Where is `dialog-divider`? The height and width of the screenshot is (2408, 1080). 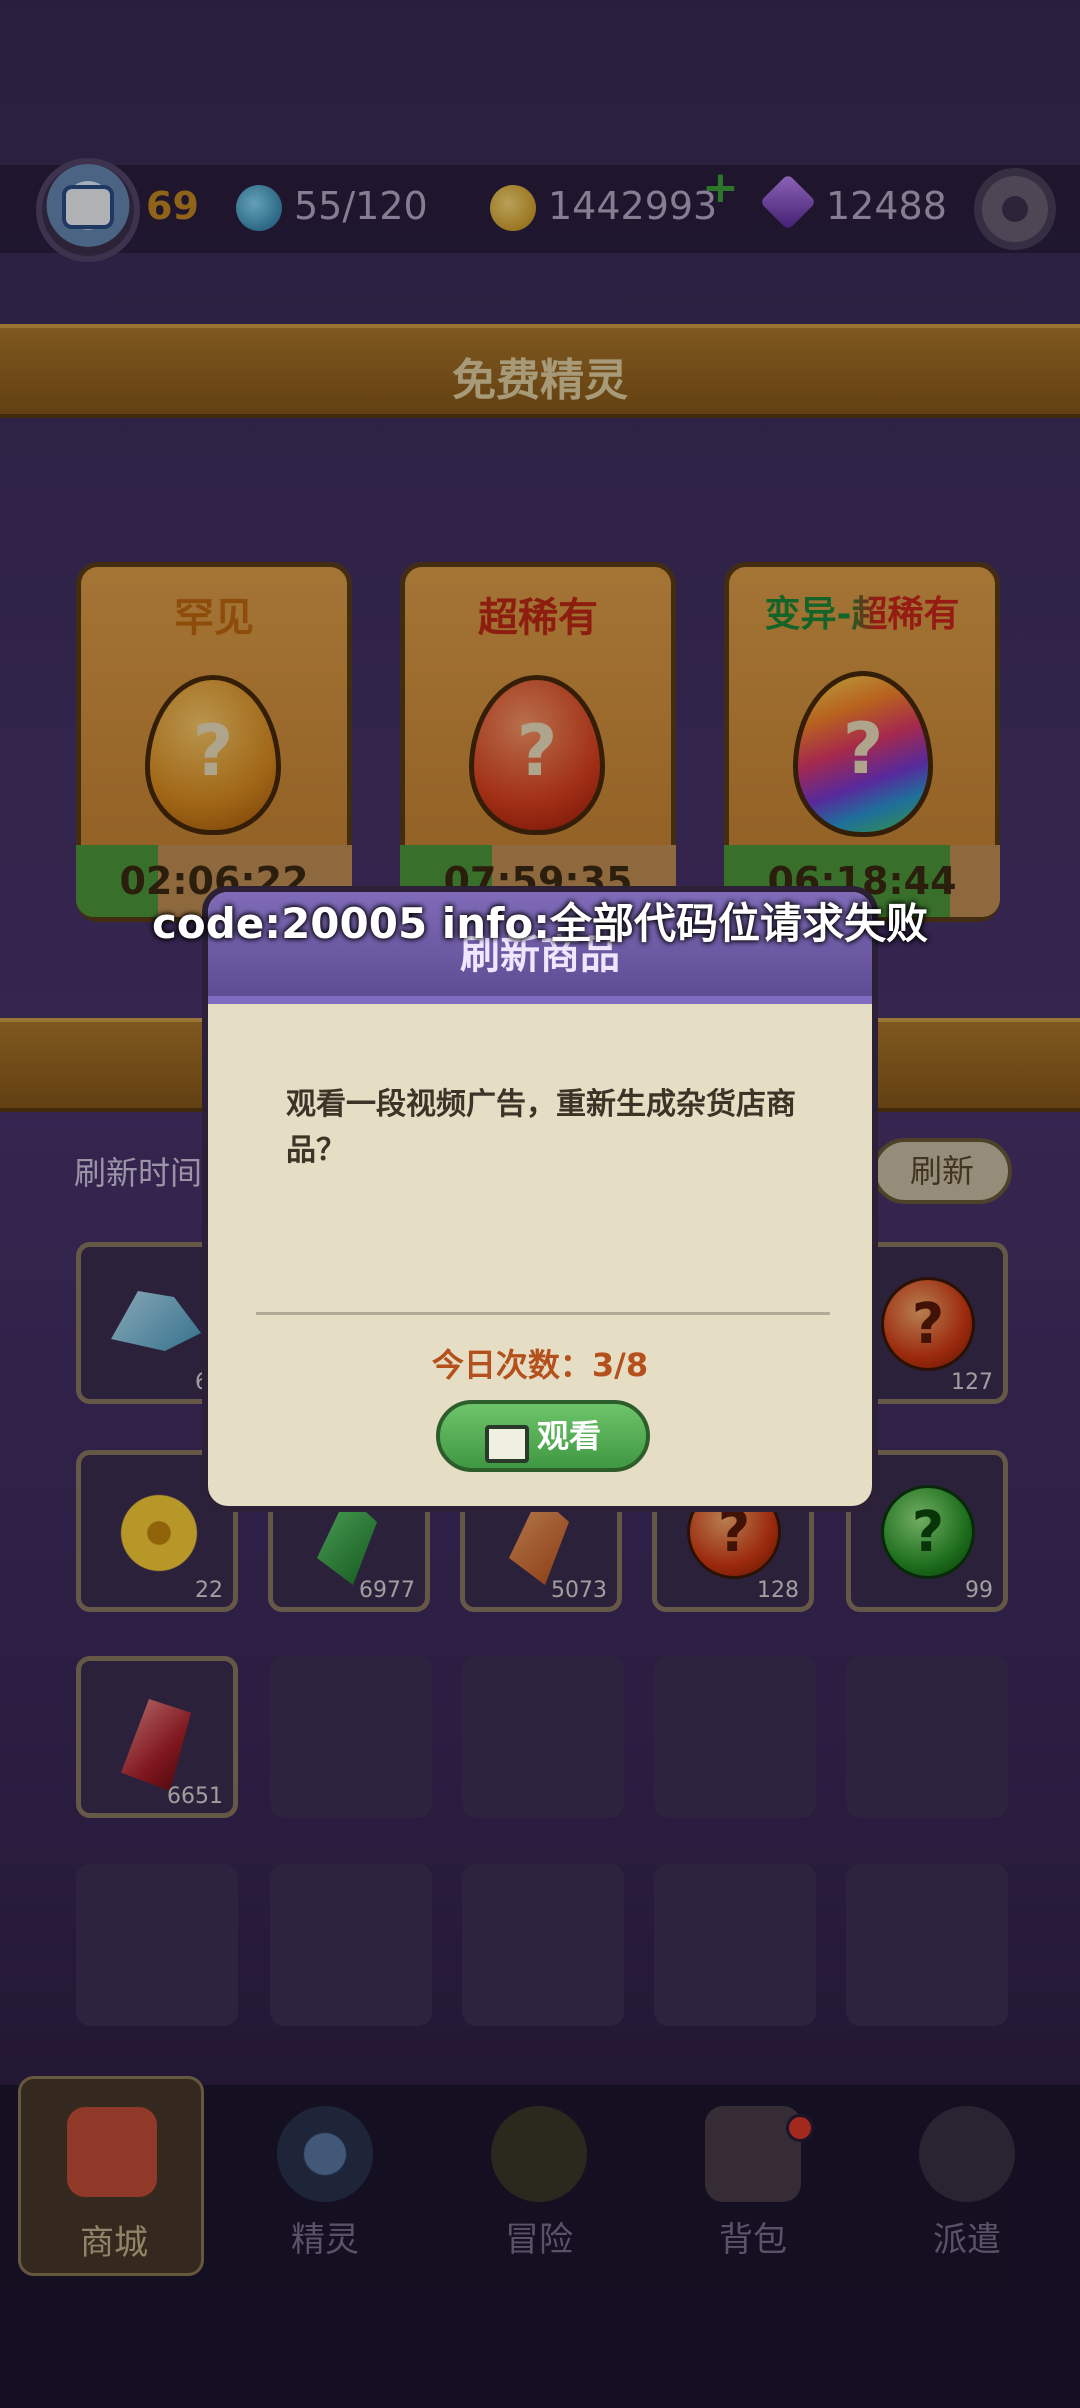
dialog-divider is located at coordinates (543, 1313).